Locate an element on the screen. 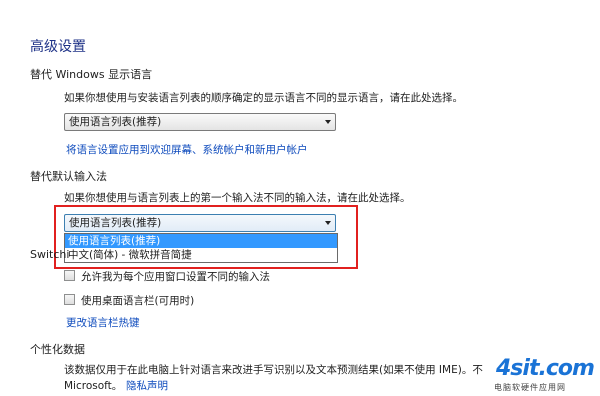  display-language-select-value: 使用语言列表(推荐) is located at coordinates (115, 122).